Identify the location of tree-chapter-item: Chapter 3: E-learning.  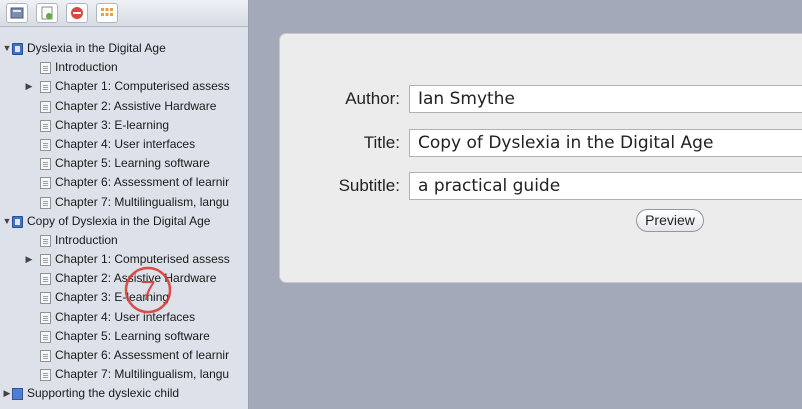
(124, 125).